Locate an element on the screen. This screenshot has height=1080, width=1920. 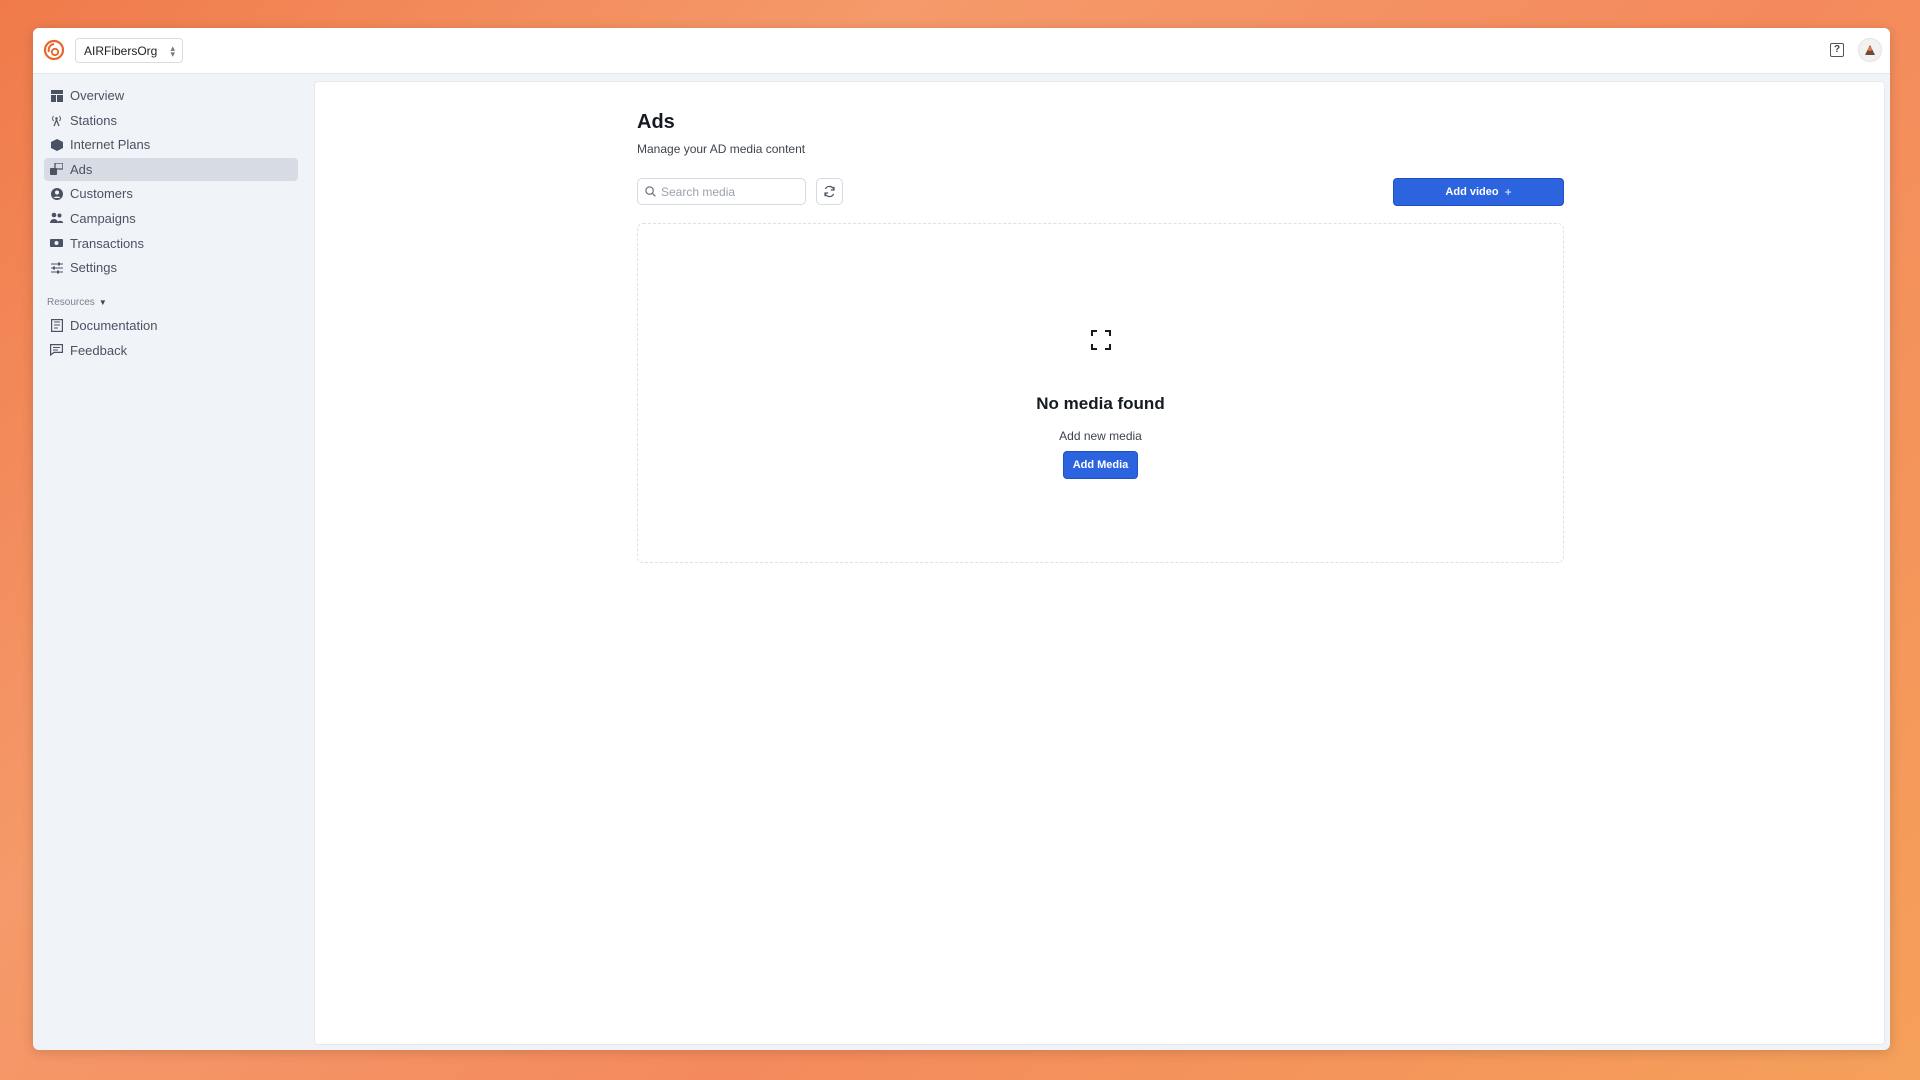
message-icon is located at coordinates (56, 350).